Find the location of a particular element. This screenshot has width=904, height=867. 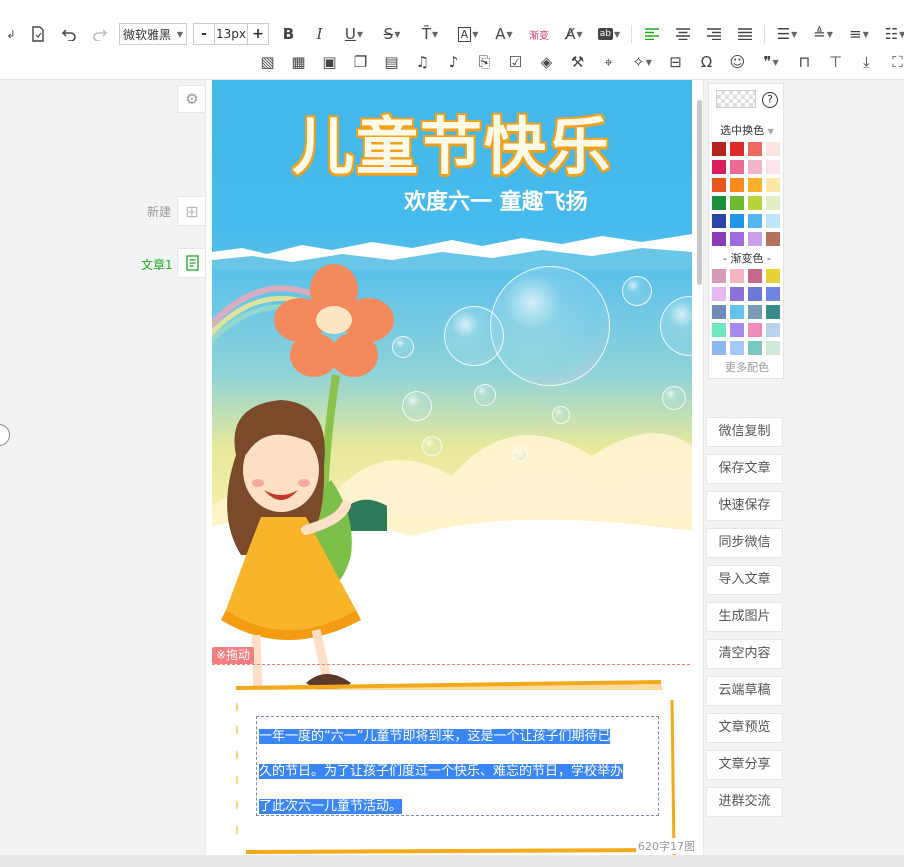

font-size-increase-button: + is located at coordinates (258, 34).